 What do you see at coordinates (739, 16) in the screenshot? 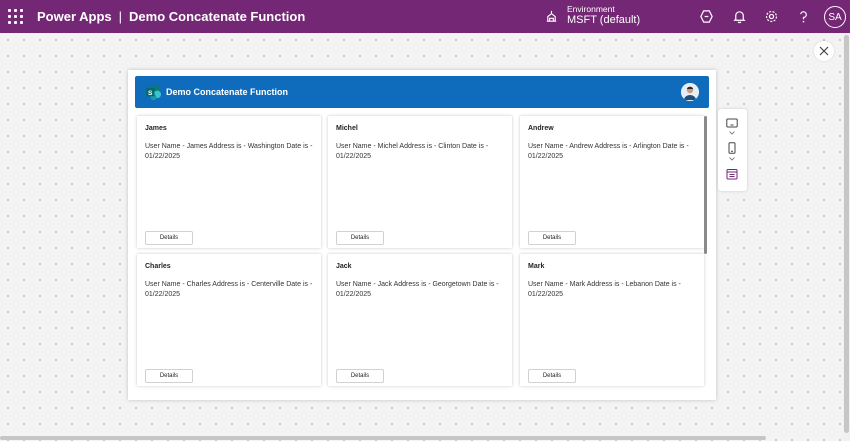
I see `bell-icon` at bounding box center [739, 16].